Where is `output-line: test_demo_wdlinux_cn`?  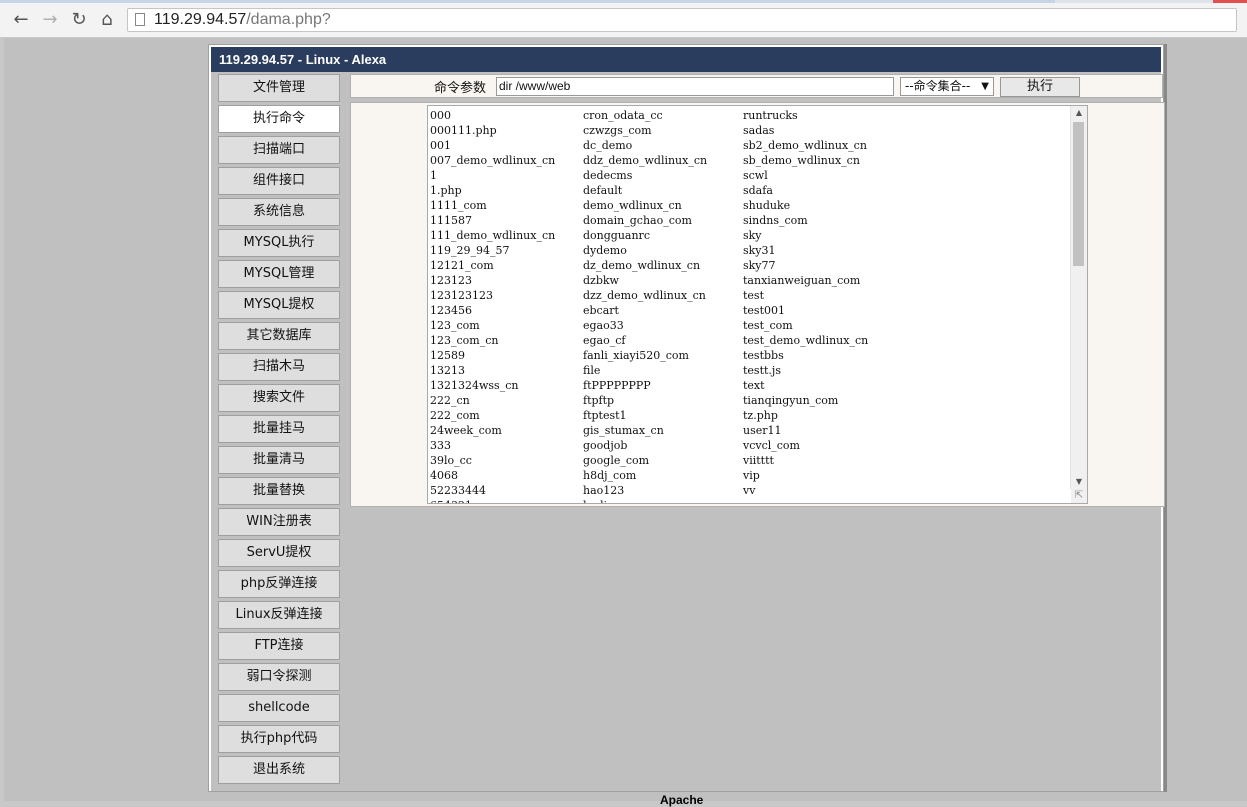
output-line: test_demo_wdlinux_cn is located at coordinates (806, 340).